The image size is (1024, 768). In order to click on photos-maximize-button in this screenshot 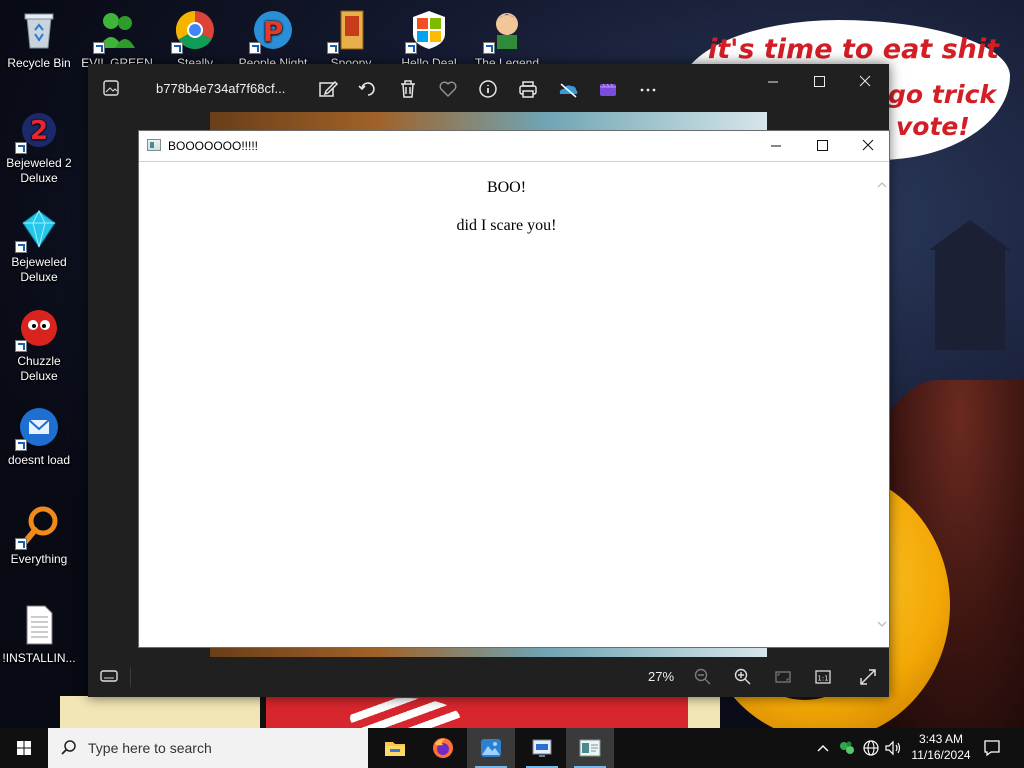, I will do `click(819, 82)`.